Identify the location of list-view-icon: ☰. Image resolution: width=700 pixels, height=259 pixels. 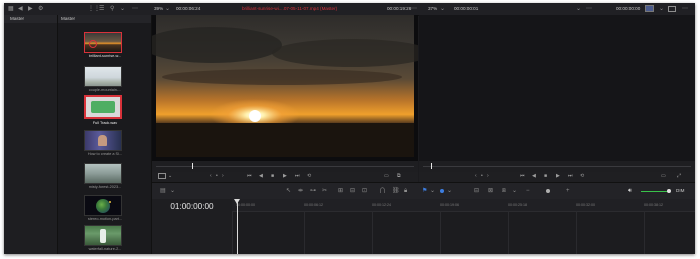
(101, 9).